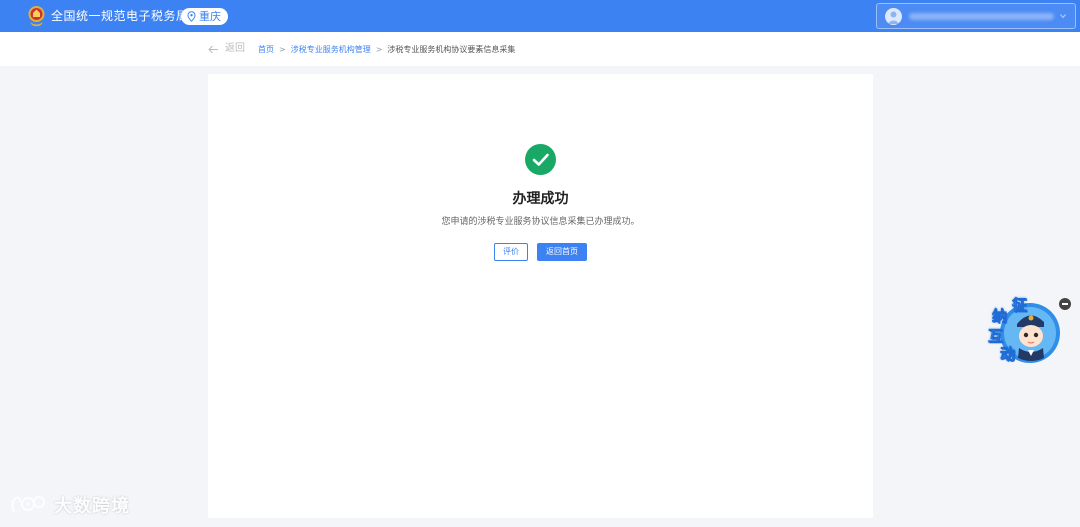  I want to click on region-name: 重庆, so click(210, 16).